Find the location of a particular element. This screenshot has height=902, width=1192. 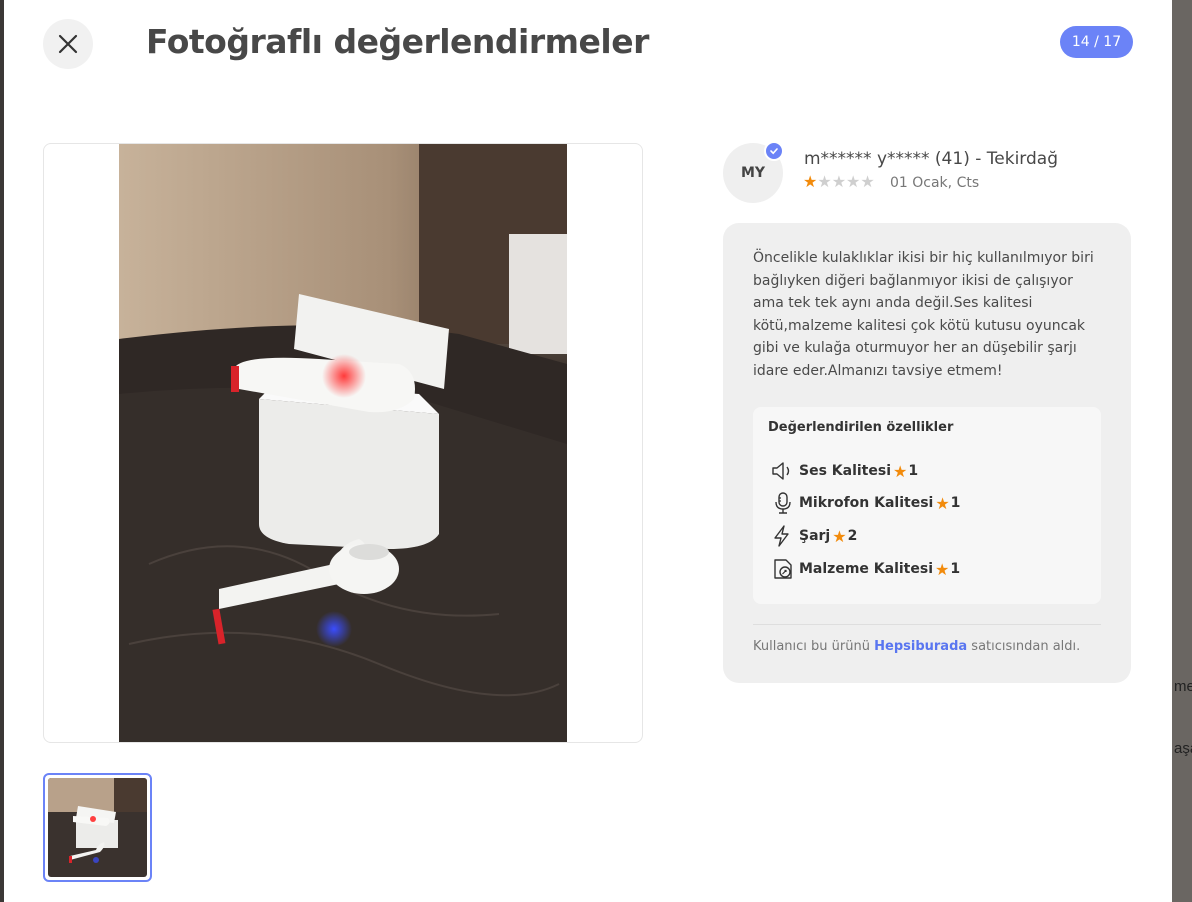

seller-link: Hepsiburada is located at coordinates (920, 646).